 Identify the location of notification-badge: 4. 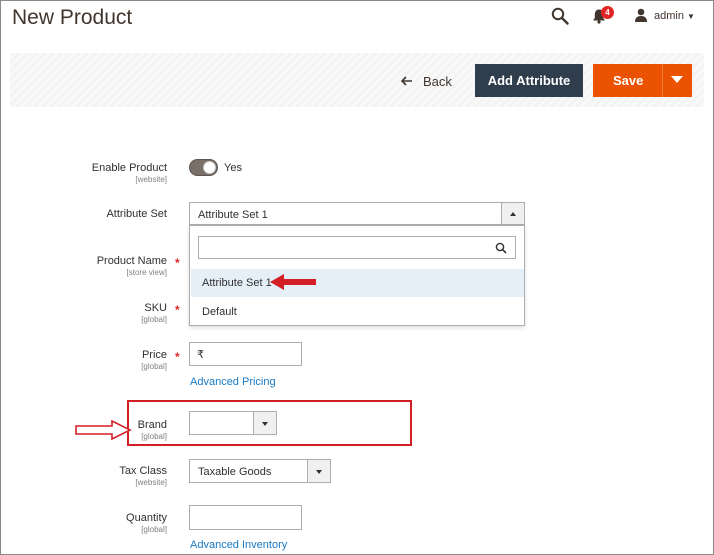
(607, 12).